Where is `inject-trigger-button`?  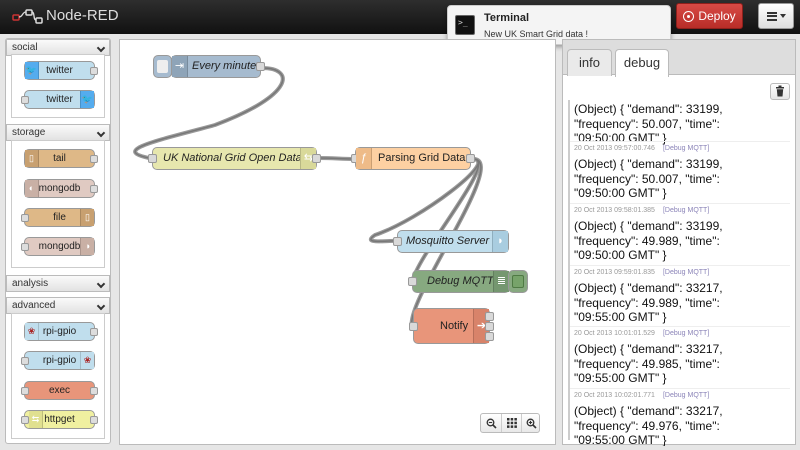
inject-trigger-button is located at coordinates (162, 66).